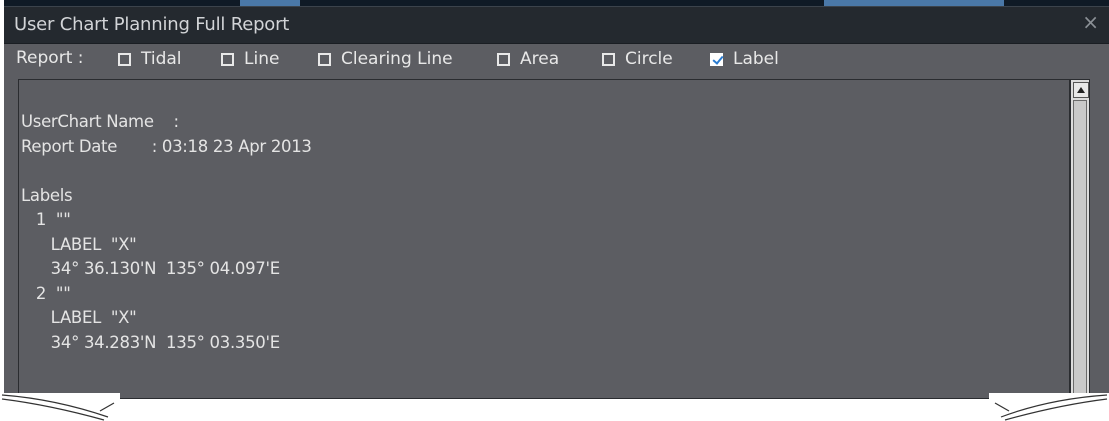 This screenshot has height=421, width=1109. I want to click on option-tidal: Tidal, so click(150, 59).